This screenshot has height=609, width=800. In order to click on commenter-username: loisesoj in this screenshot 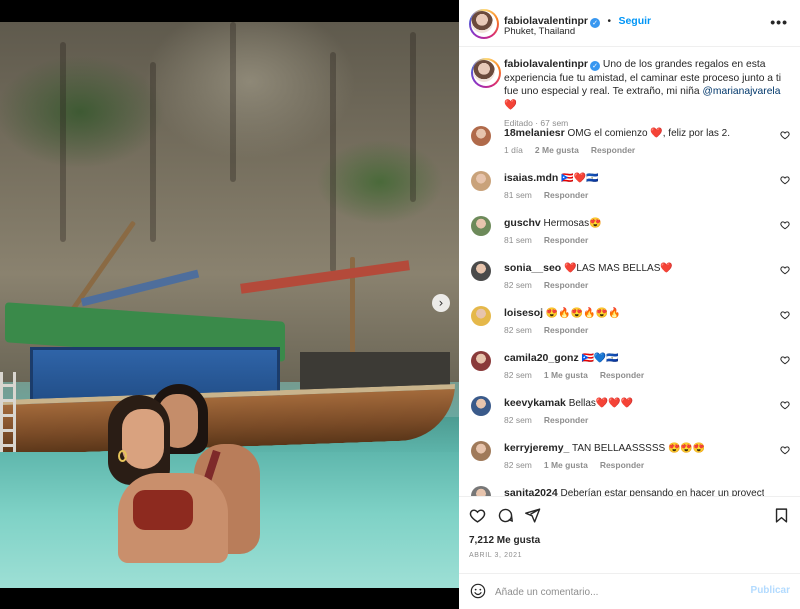, I will do `click(523, 313)`.